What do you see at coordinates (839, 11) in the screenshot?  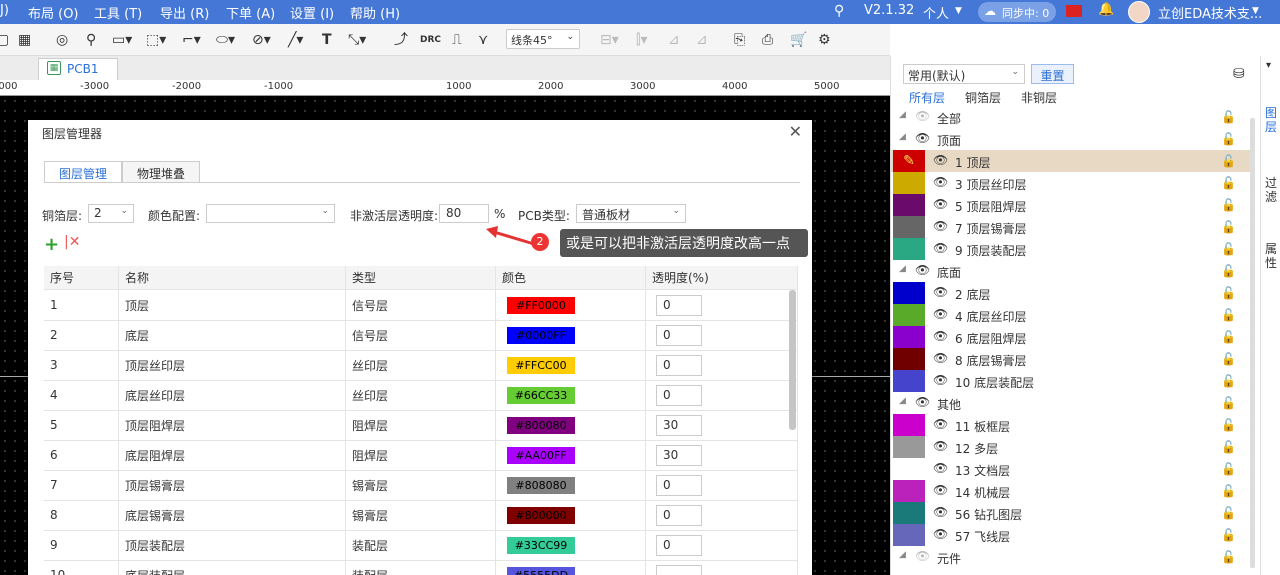 I see `search-icon: ⚲` at bounding box center [839, 11].